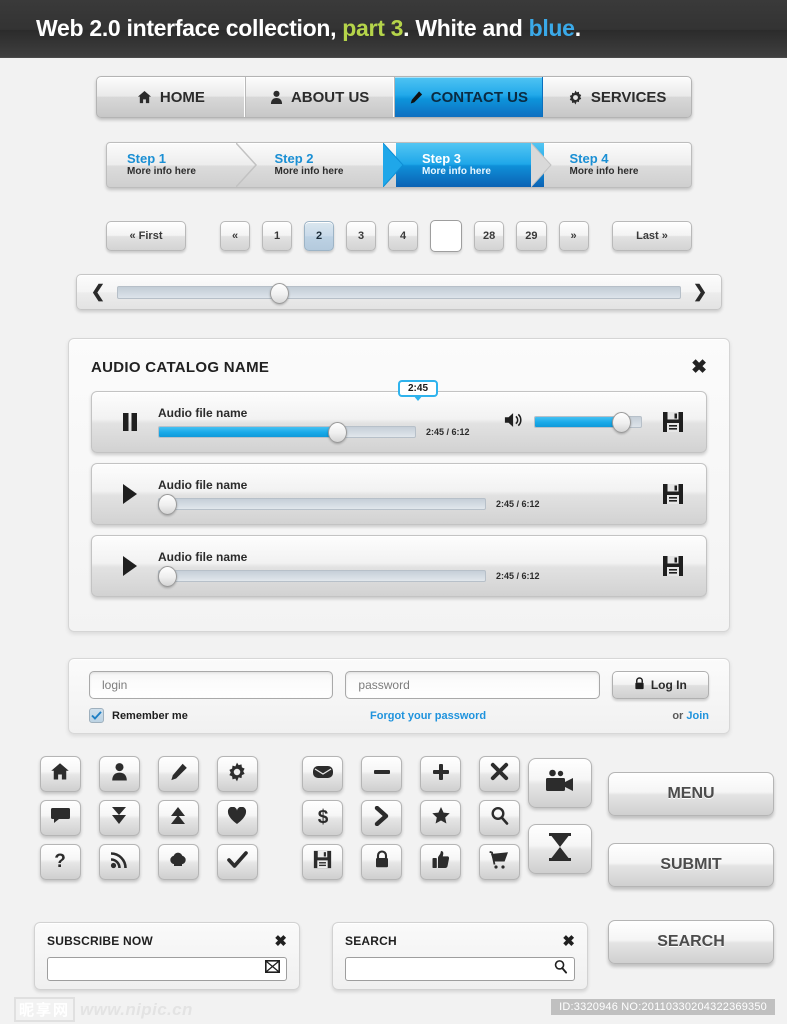 Image resolution: width=787 pixels, height=1024 pixels. I want to click on pagination-page-3: 3, so click(361, 236).